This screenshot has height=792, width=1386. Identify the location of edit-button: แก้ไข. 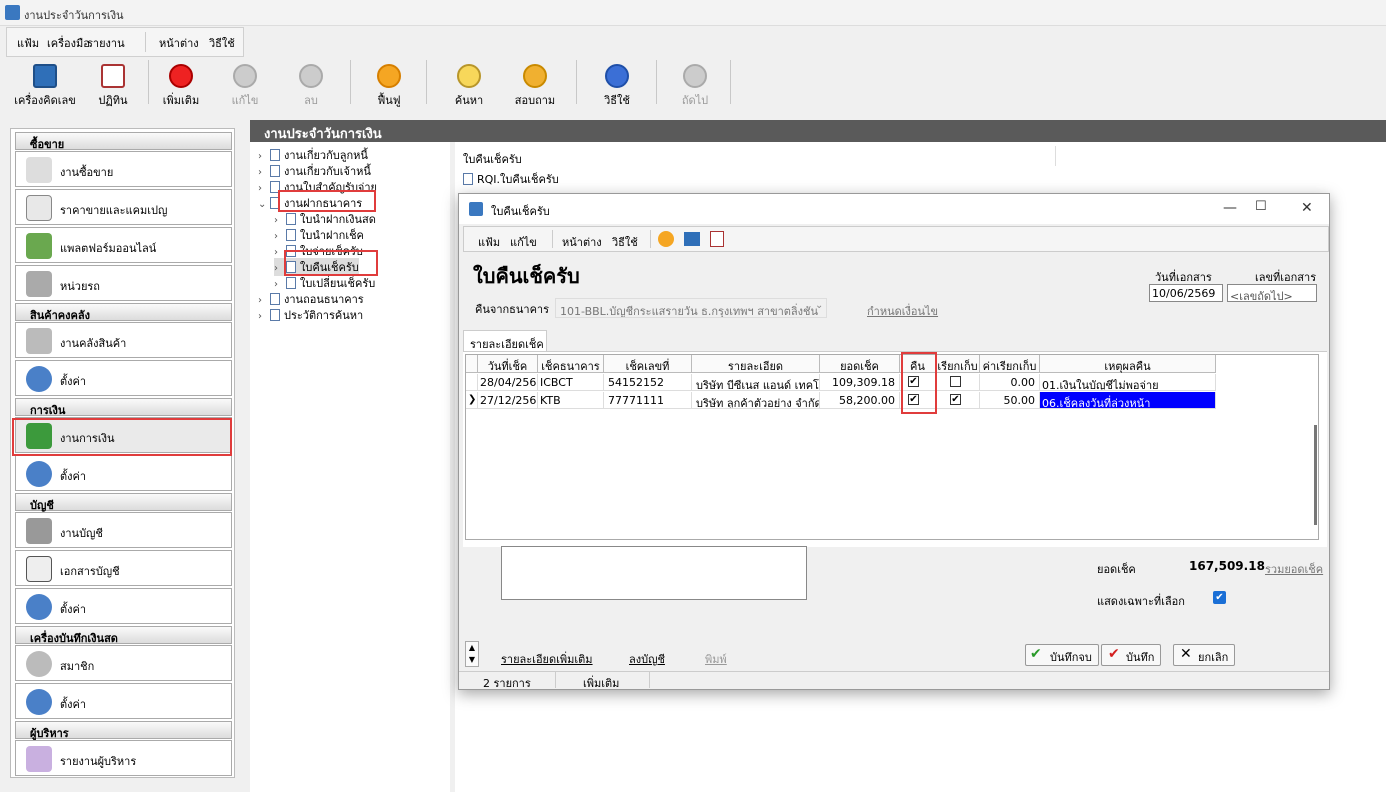
(245, 82).